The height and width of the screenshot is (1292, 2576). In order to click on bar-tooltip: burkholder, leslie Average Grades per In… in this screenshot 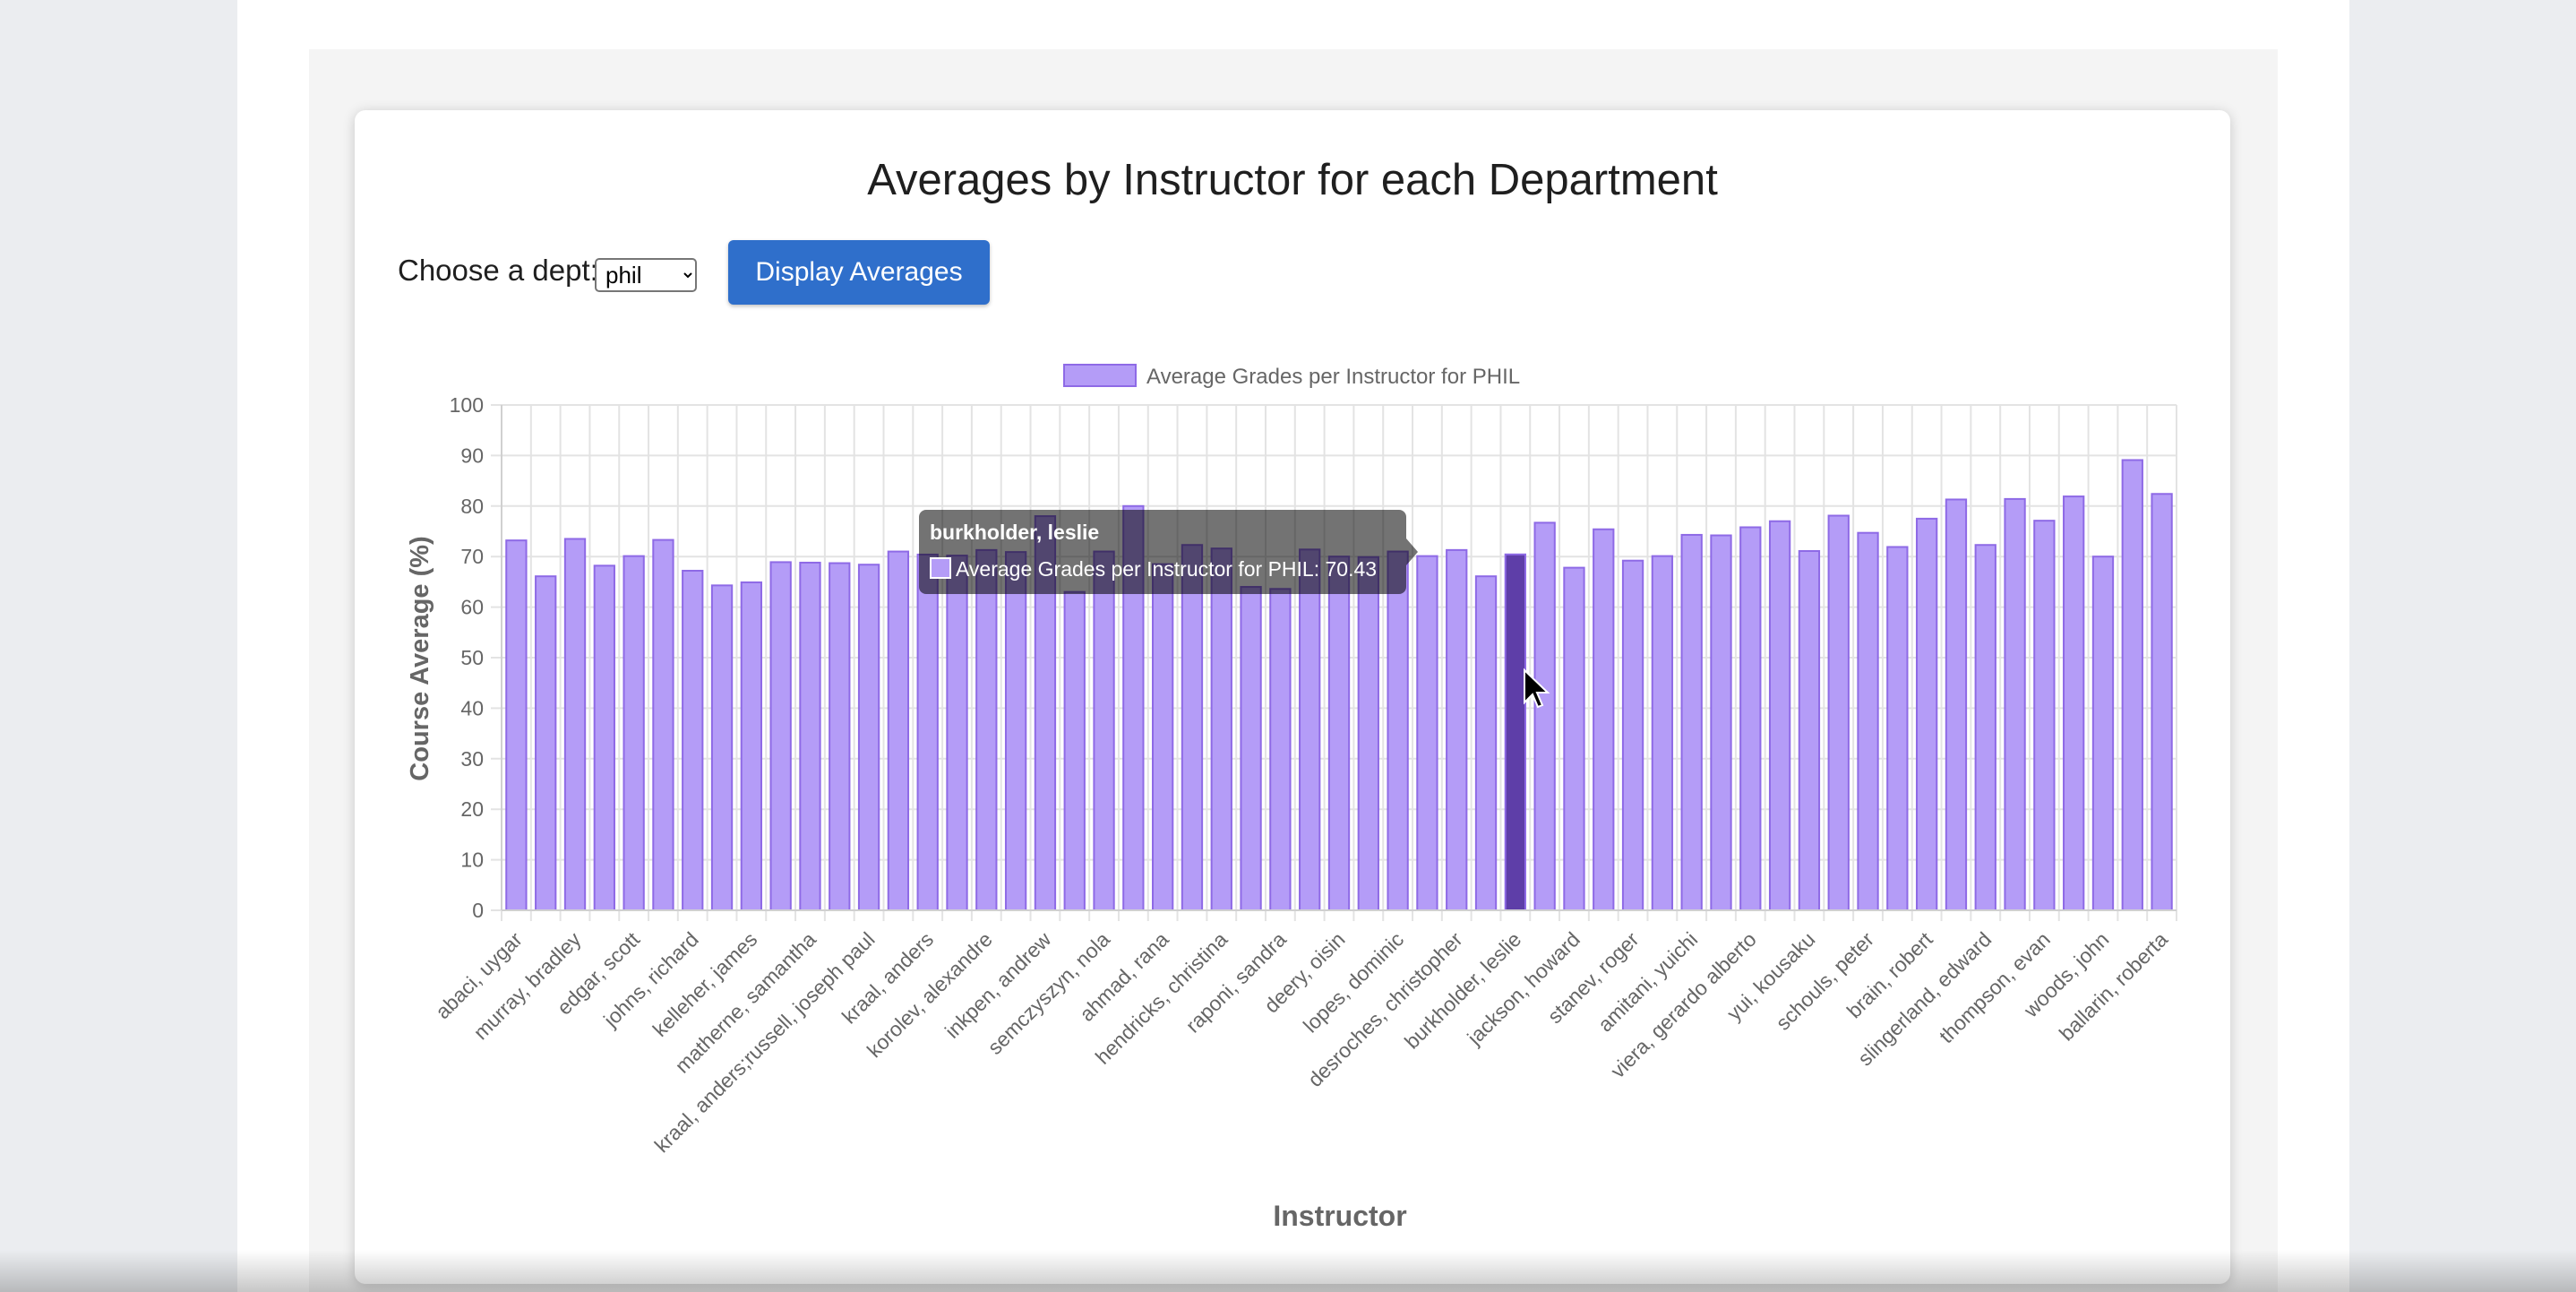, I will do `click(1168, 552)`.